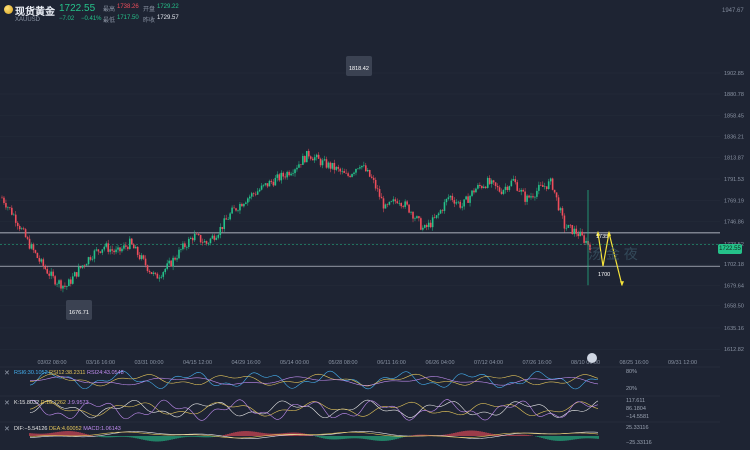 This screenshot has height=450, width=750. What do you see at coordinates (734, 201) in the screenshot?
I see `price-tick: 1769.19` at bounding box center [734, 201].